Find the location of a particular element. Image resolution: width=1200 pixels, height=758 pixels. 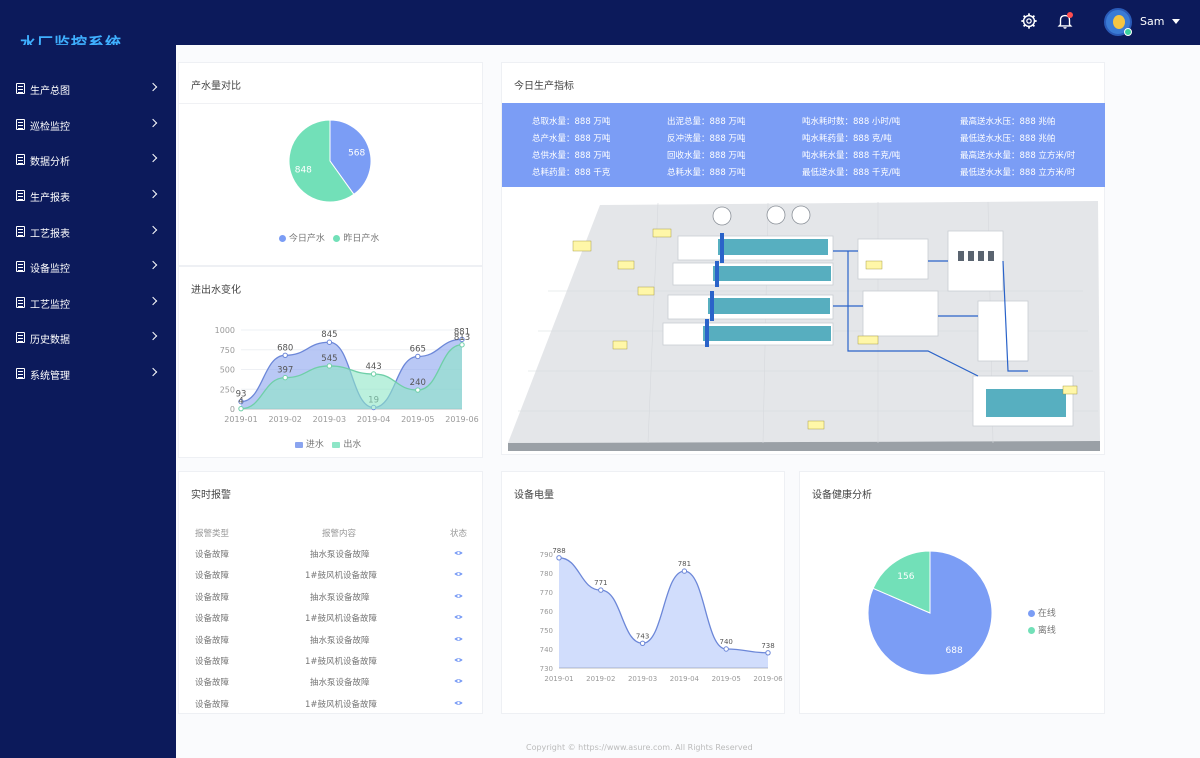

metric-text: 最低送水量：888 千克/吨 is located at coordinates (851, 173).